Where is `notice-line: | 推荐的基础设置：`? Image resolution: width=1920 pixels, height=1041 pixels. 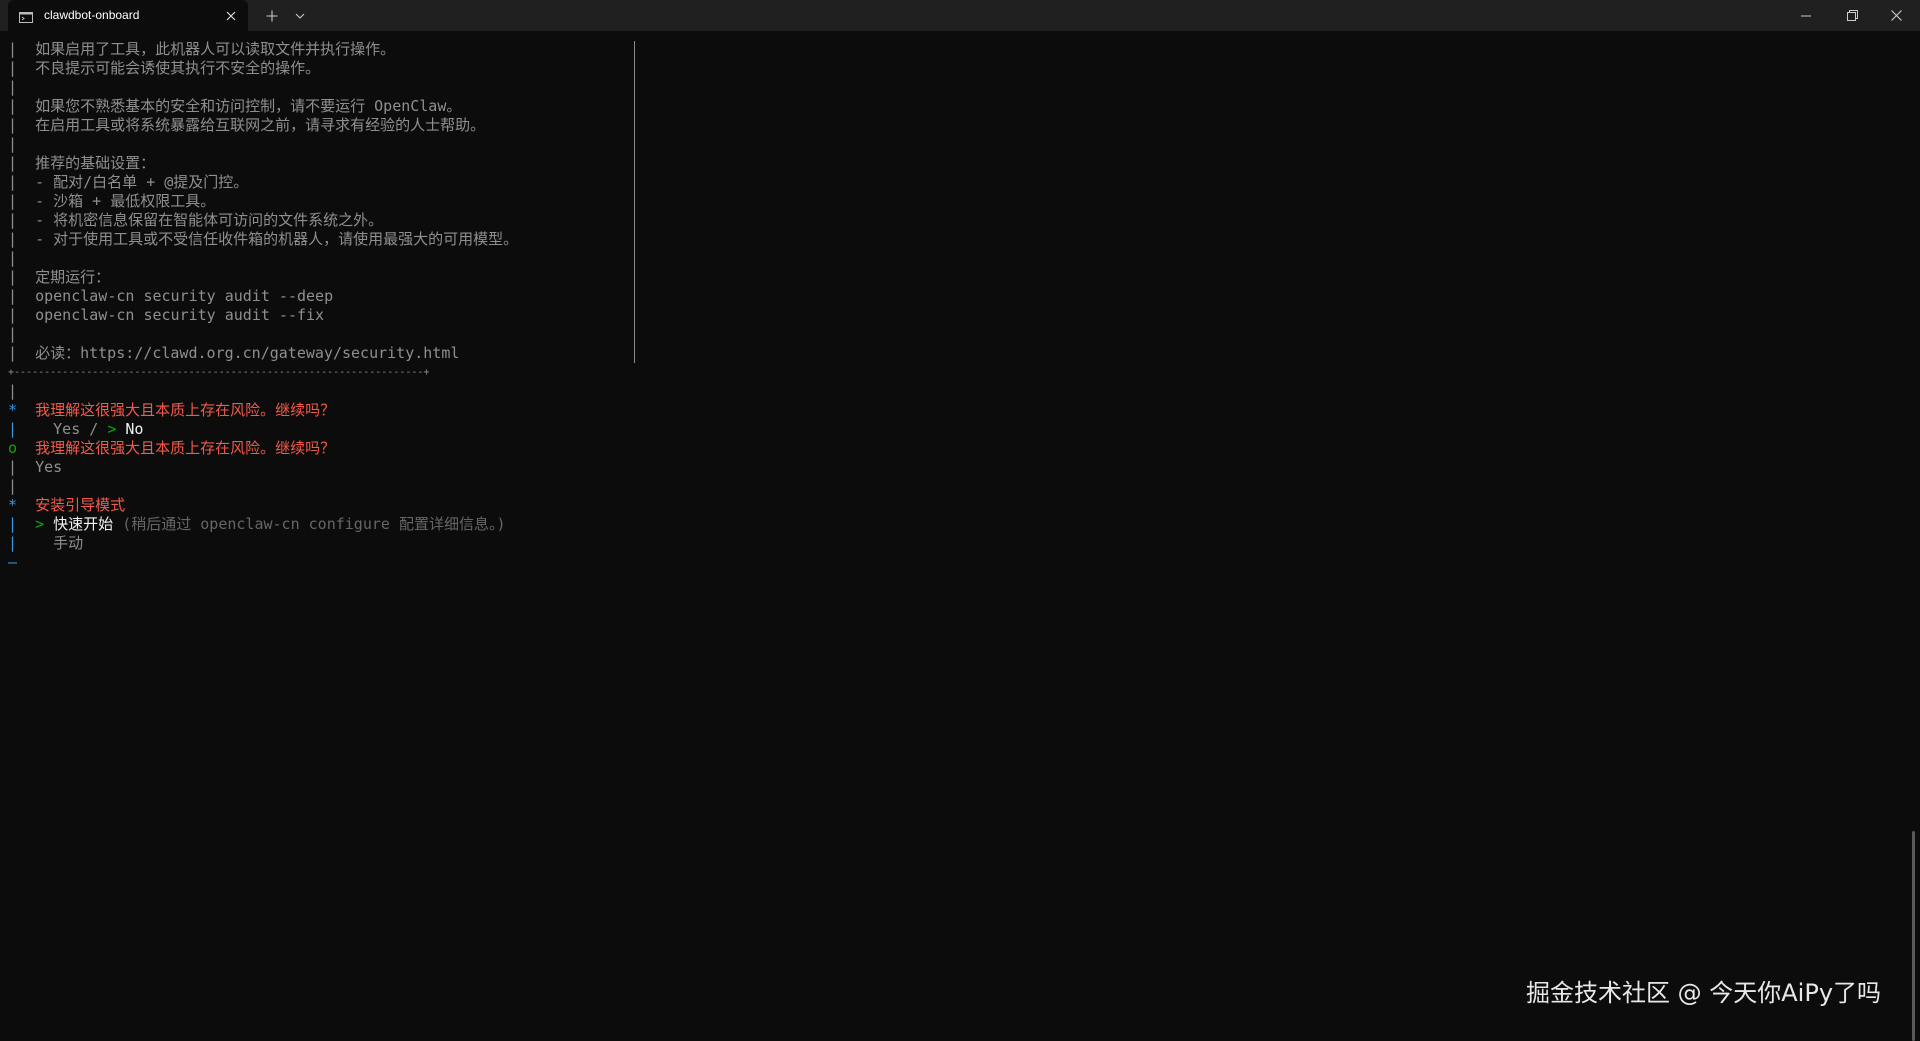 notice-line: | 推荐的基础设置： is located at coordinates (82, 163).